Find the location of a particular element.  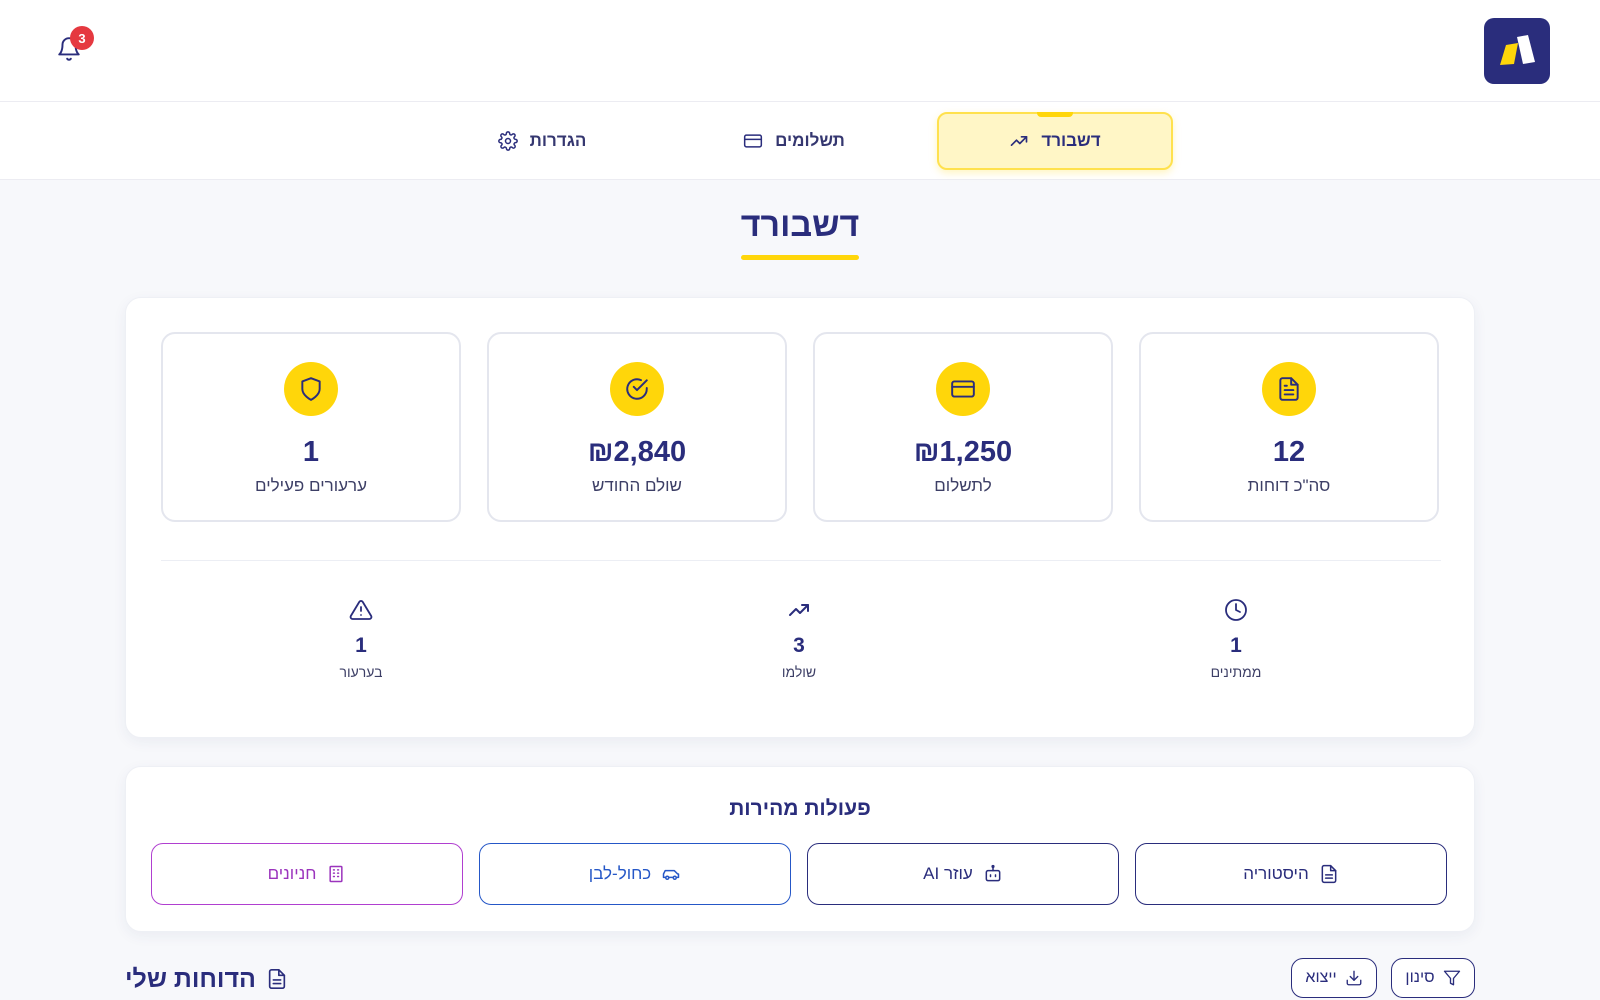

stat-card-paid-this-month: ₪2,840 שולם החודש is located at coordinates (637, 427).